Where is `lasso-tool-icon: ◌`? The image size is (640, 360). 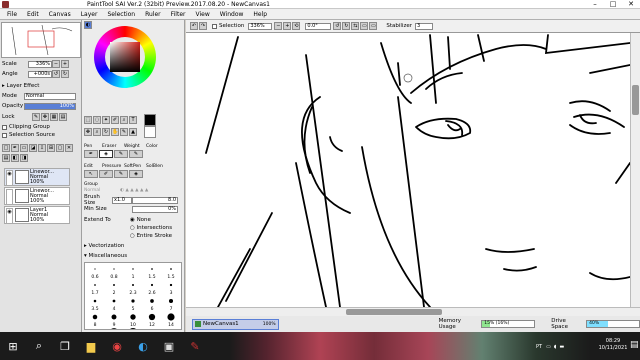
lasso-tool-icon: ◌ is located at coordinates (97, 120).